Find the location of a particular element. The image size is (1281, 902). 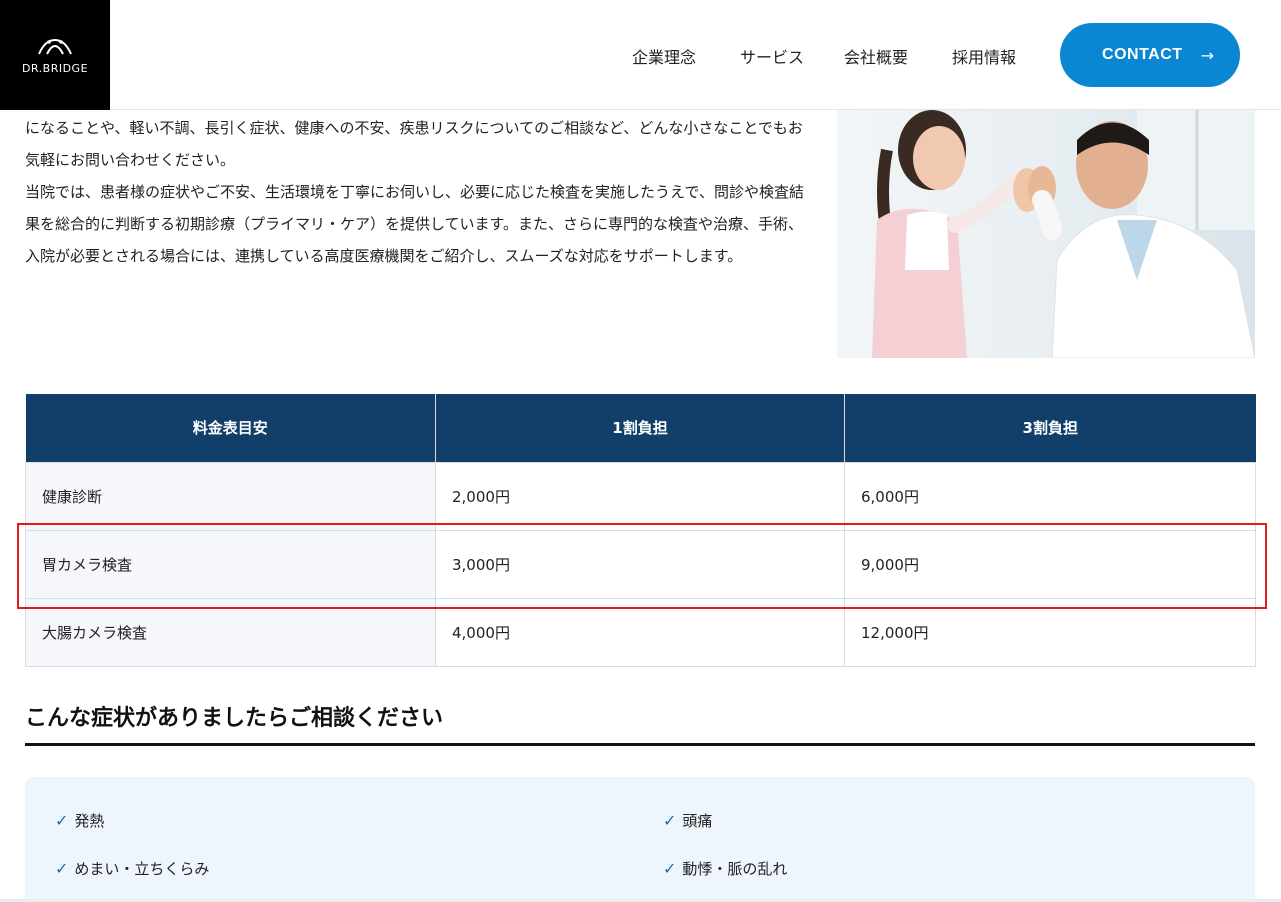

table-row: 大腸カメラ検査 4,000円 12,000円 is located at coordinates (640, 632).